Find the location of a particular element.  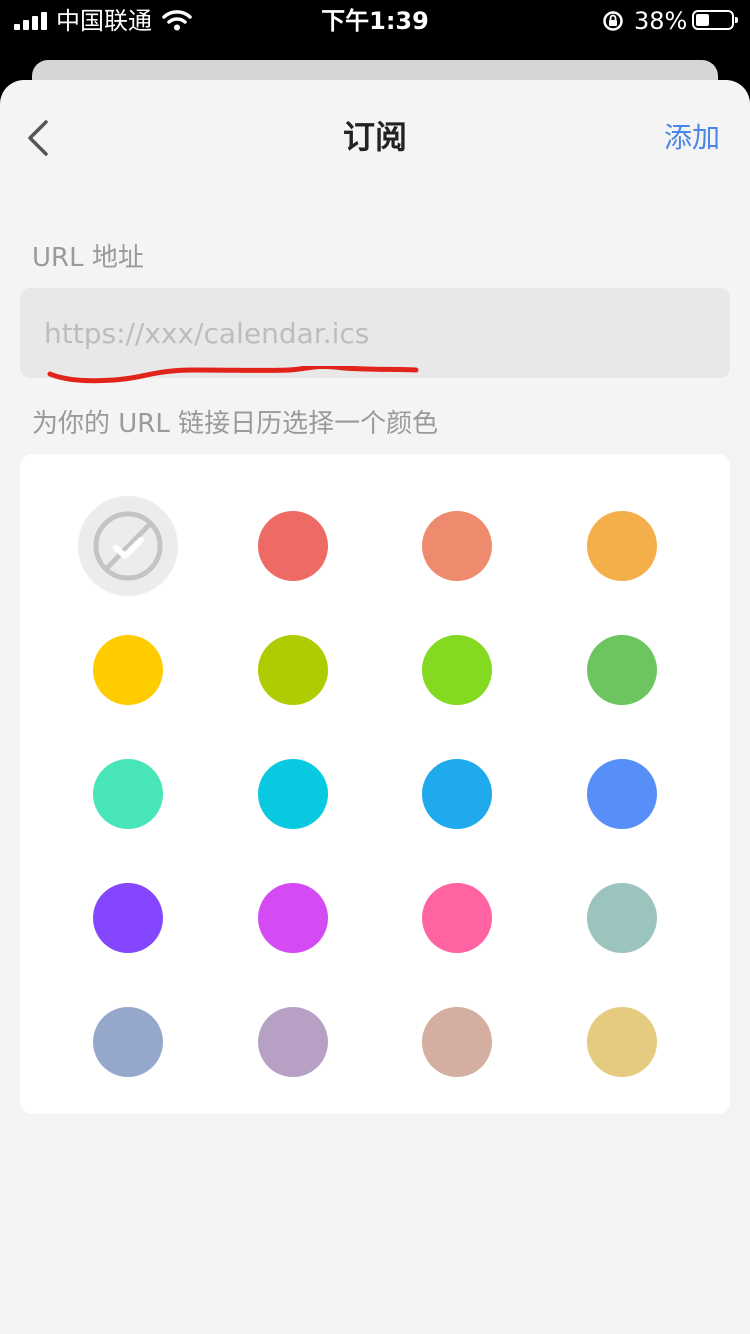

no-color-swatch is located at coordinates (128, 546).